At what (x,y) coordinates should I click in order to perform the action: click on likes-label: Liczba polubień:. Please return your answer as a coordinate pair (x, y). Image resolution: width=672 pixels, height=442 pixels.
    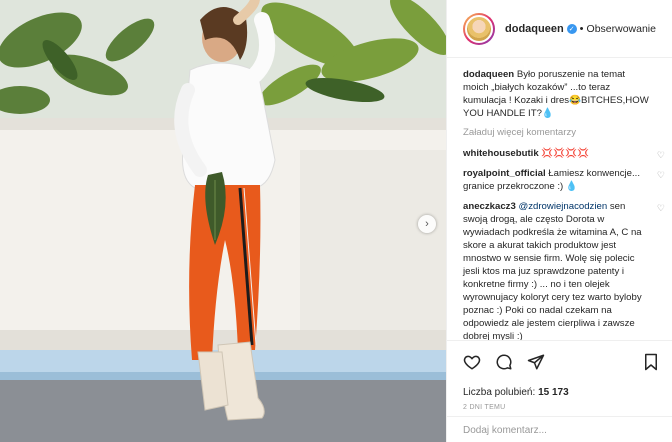
    Looking at the image, I should click on (499, 392).